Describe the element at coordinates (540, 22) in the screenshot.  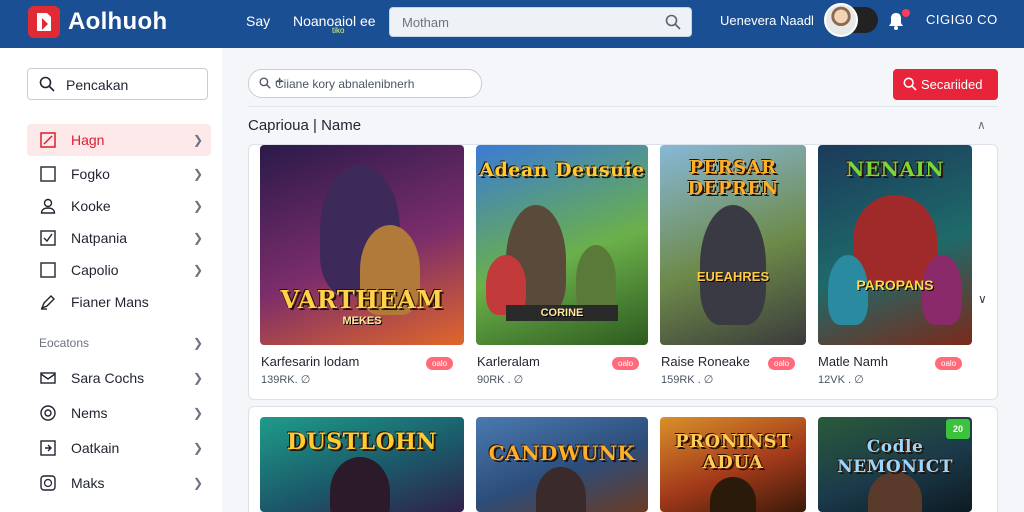
I see `global-search-bar: Motham` at that location.